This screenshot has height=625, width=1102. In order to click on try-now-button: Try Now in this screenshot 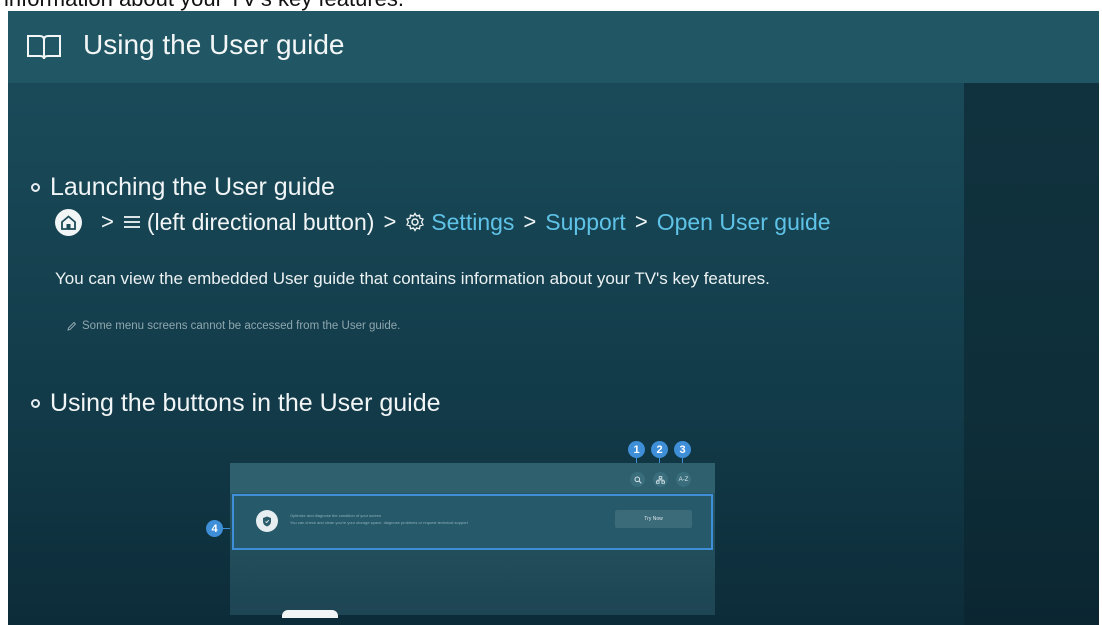, I will do `click(653, 519)`.